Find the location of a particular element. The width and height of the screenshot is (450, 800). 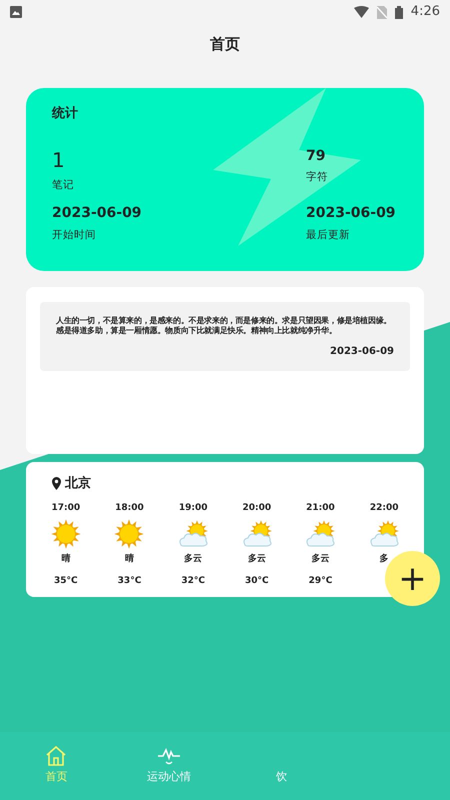

stats-title: 统计 is located at coordinates (65, 114).